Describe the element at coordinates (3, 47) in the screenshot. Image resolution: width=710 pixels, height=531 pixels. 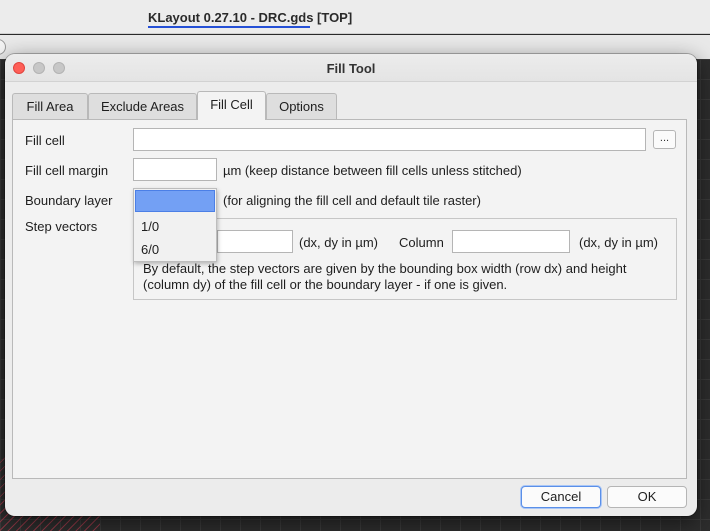
I see `toolbar-button` at that location.